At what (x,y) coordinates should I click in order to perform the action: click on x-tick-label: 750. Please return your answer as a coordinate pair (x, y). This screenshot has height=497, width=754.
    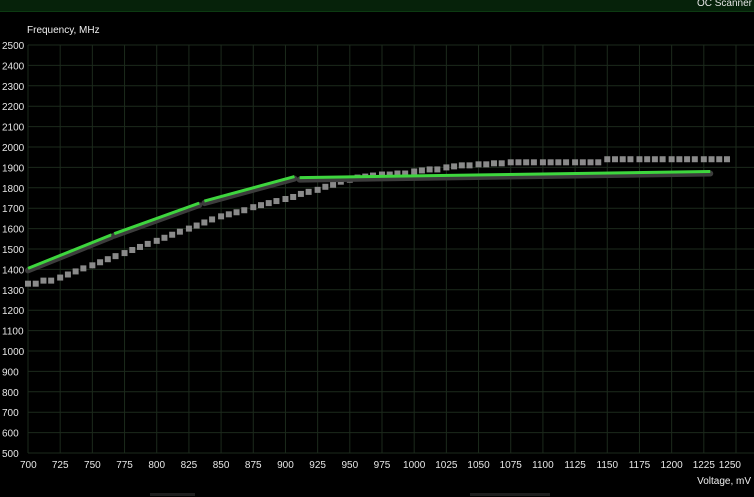
    Looking at the image, I should click on (92, 465).